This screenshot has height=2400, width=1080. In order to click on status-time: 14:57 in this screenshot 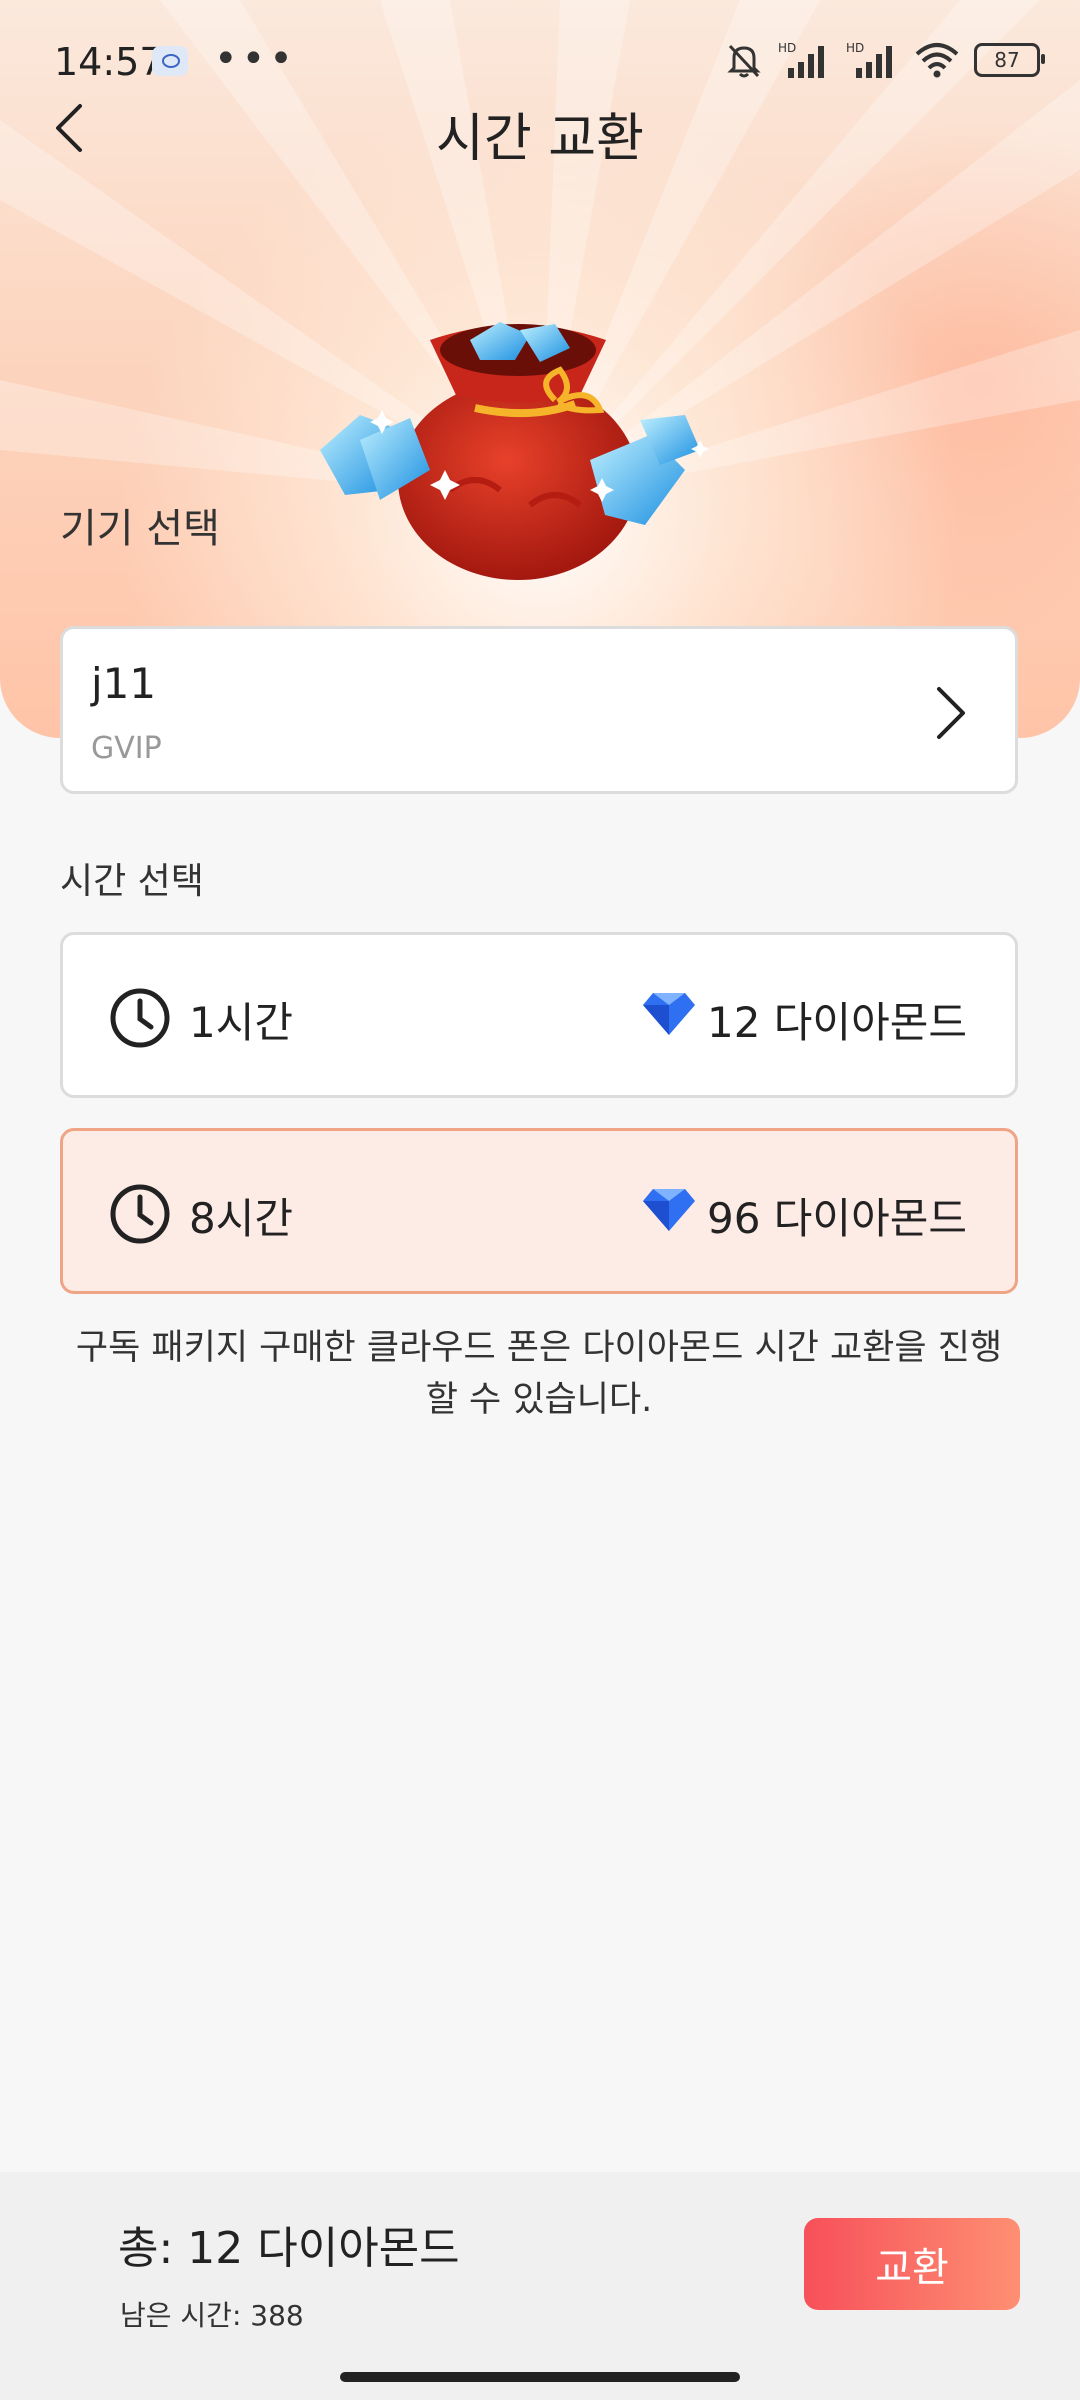, I will do `click(109, 62)`.